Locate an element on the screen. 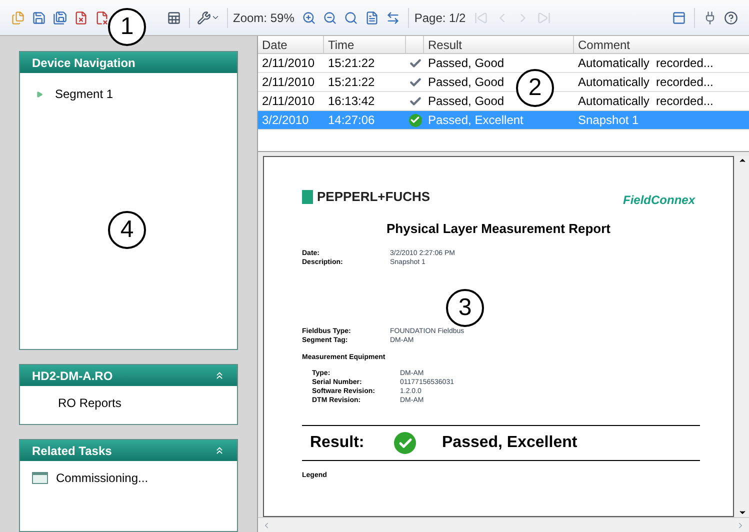 The height and width of the screenshot is (532, 749). column-header: Result is located at coordinates (499, 44).